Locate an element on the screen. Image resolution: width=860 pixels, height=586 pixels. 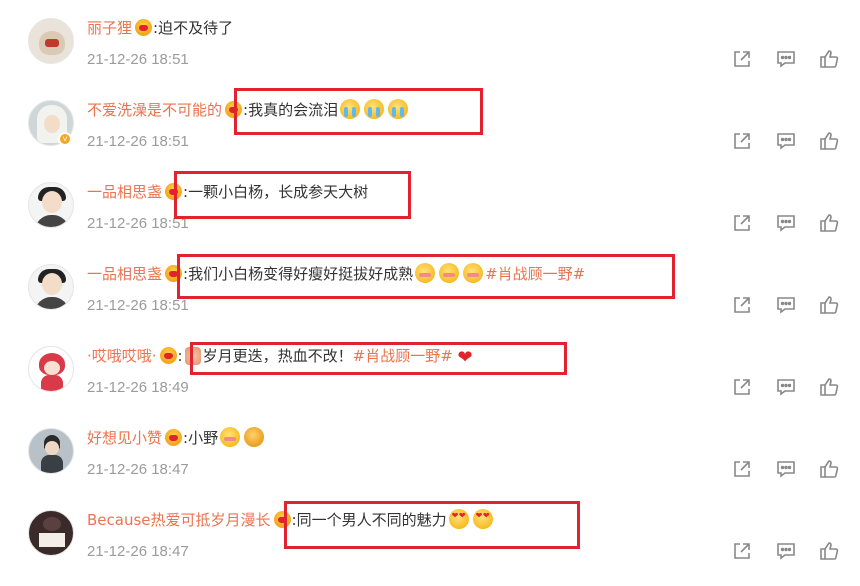
username-link: 好想见小赞 is located at coordinates (124, 438).